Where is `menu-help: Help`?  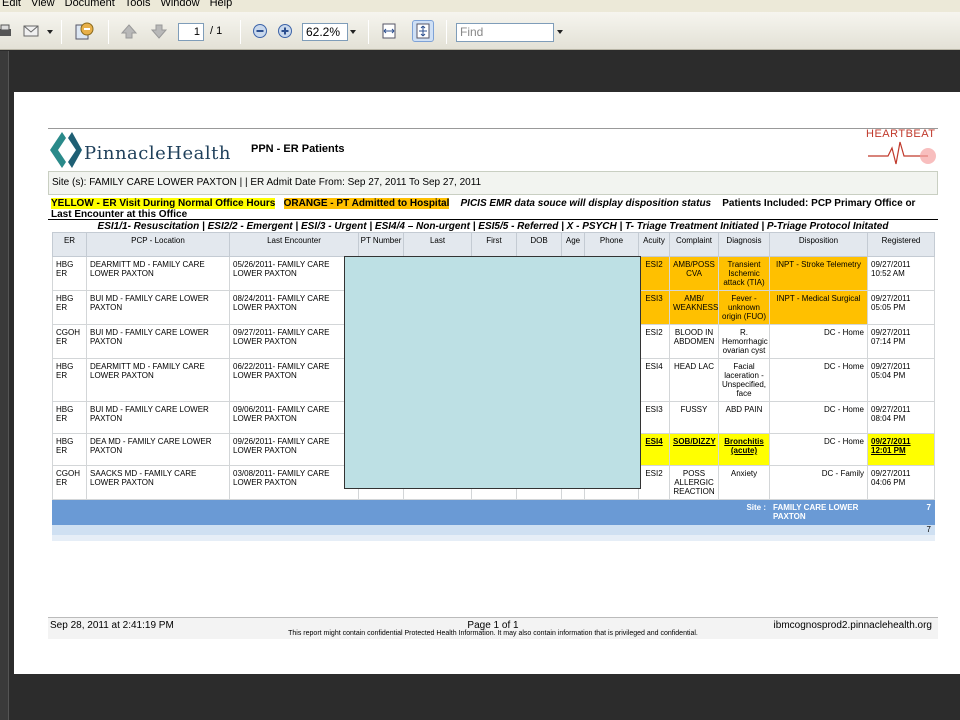
menu-help: Help is located at coordinates (224, 6).